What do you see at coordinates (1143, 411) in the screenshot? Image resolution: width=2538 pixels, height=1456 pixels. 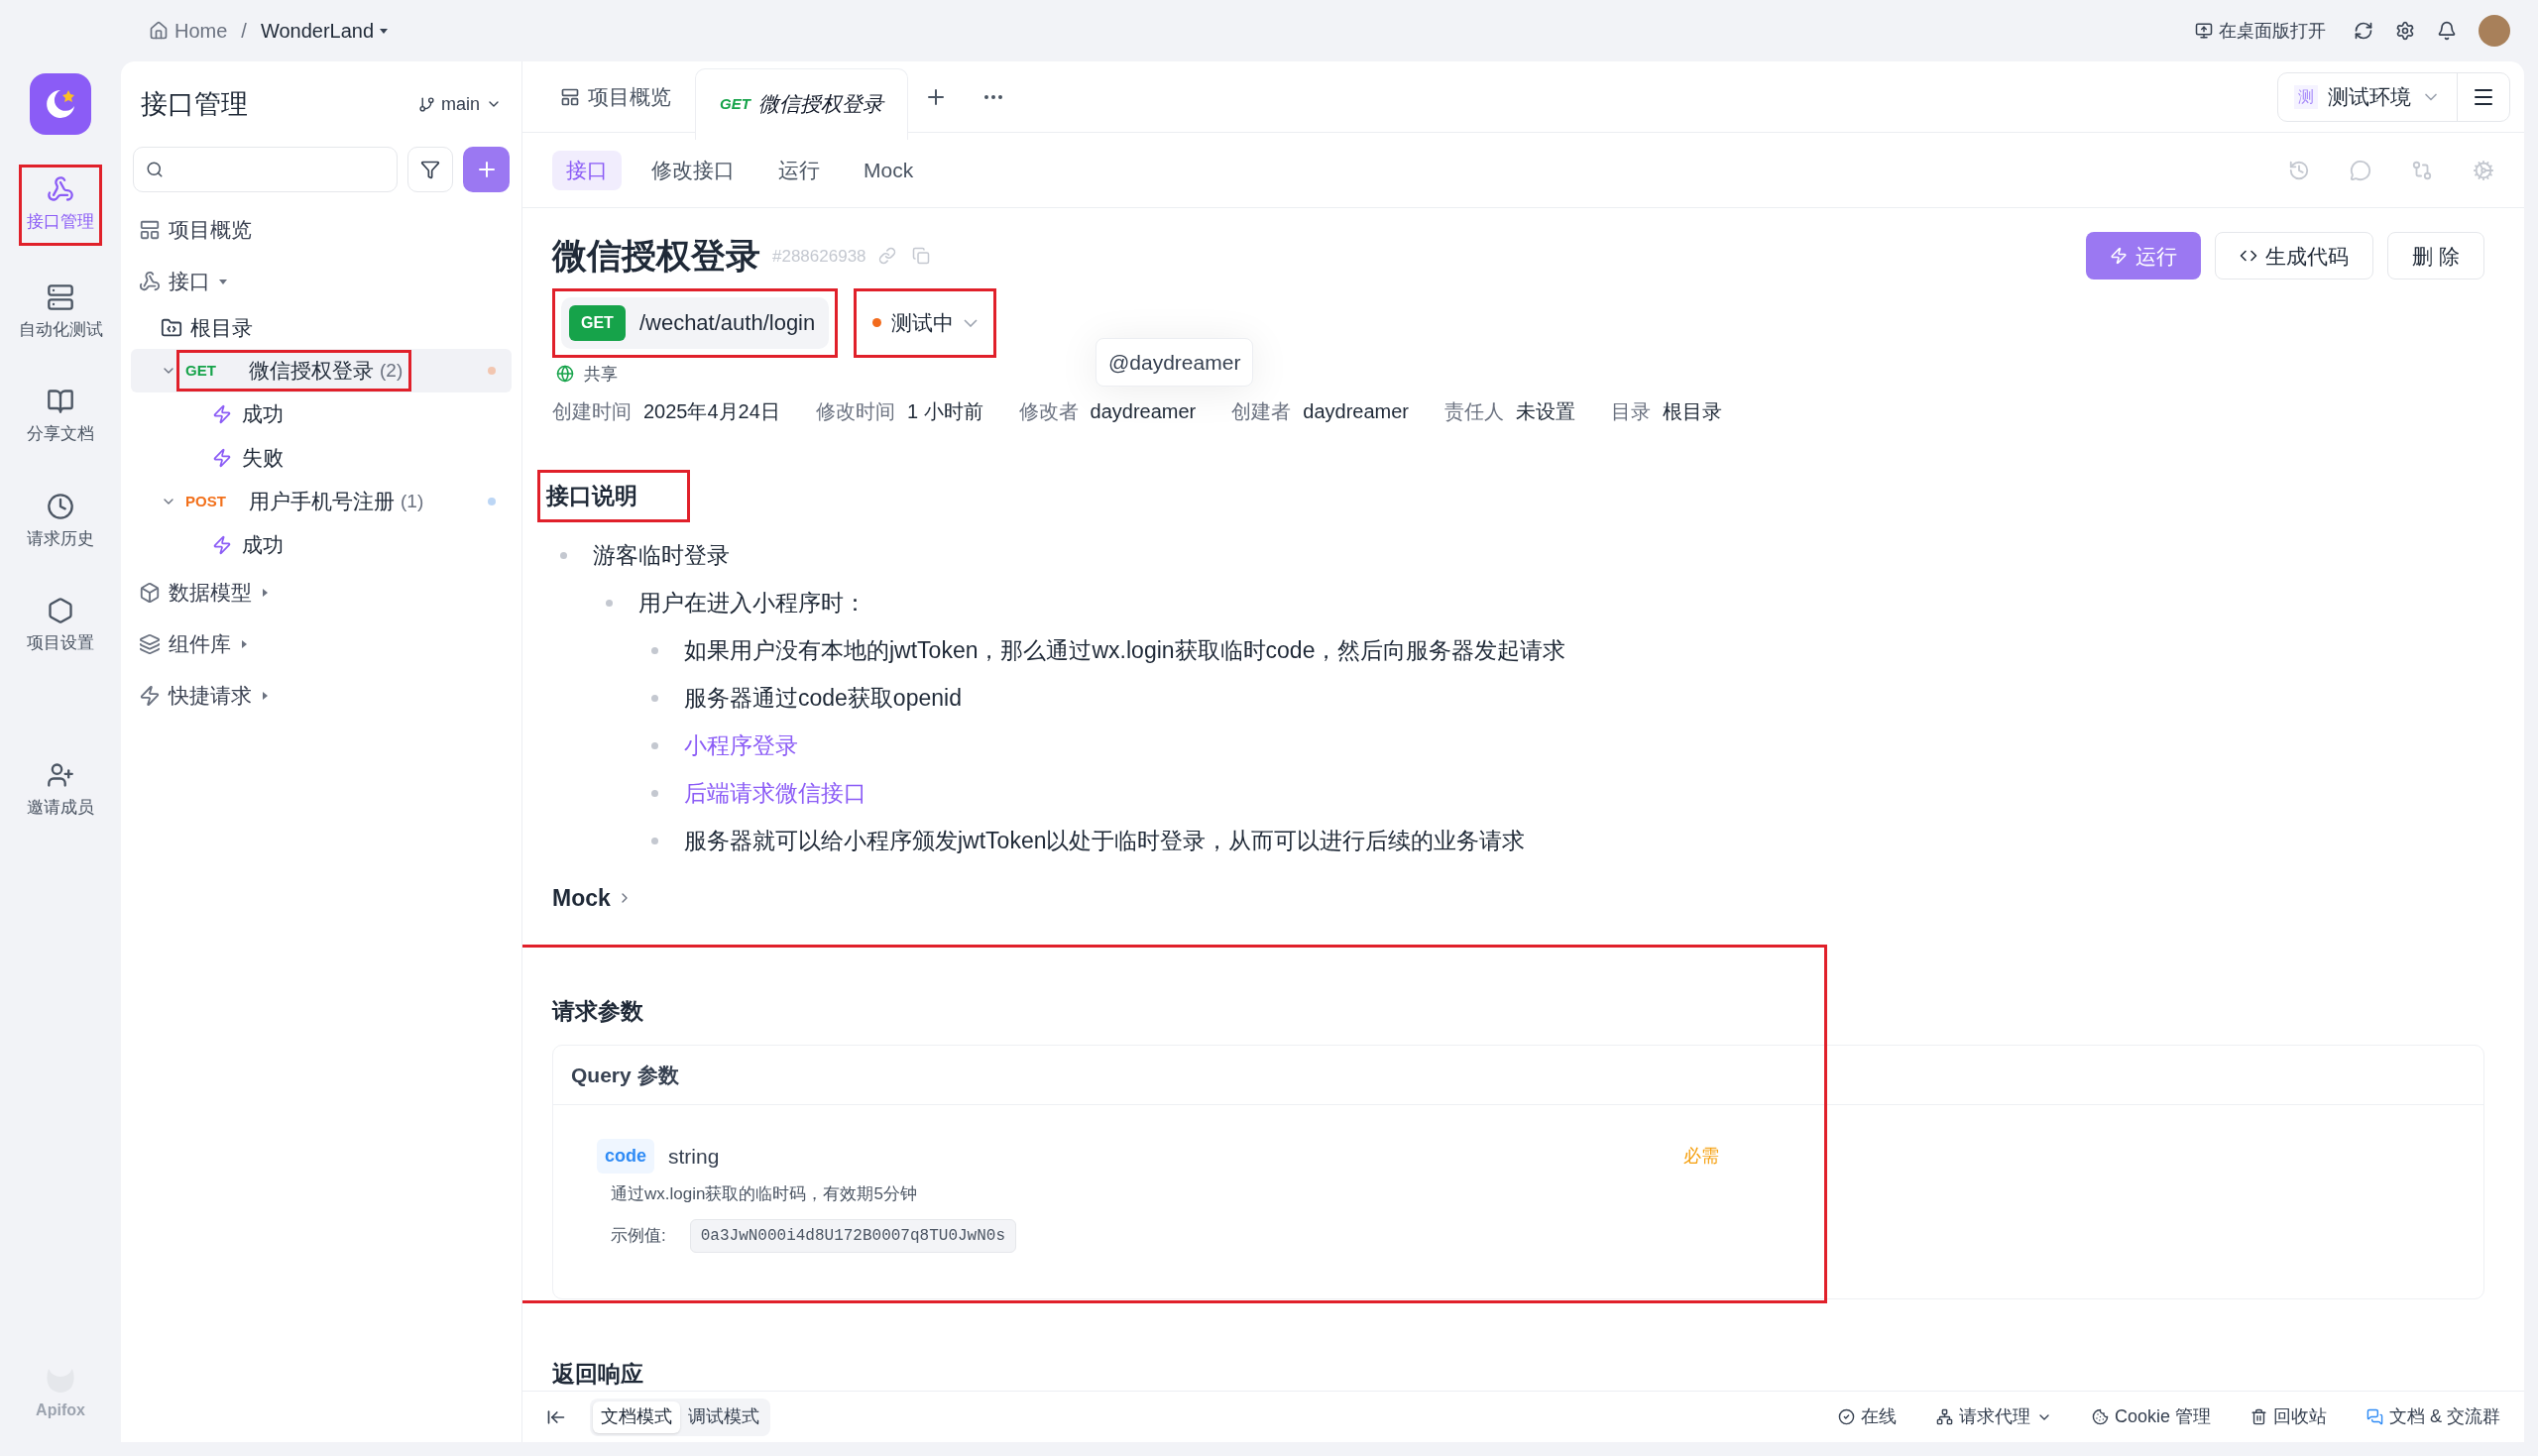 I see `meta-value: daydreamer` at bounding box center [1143, 411].